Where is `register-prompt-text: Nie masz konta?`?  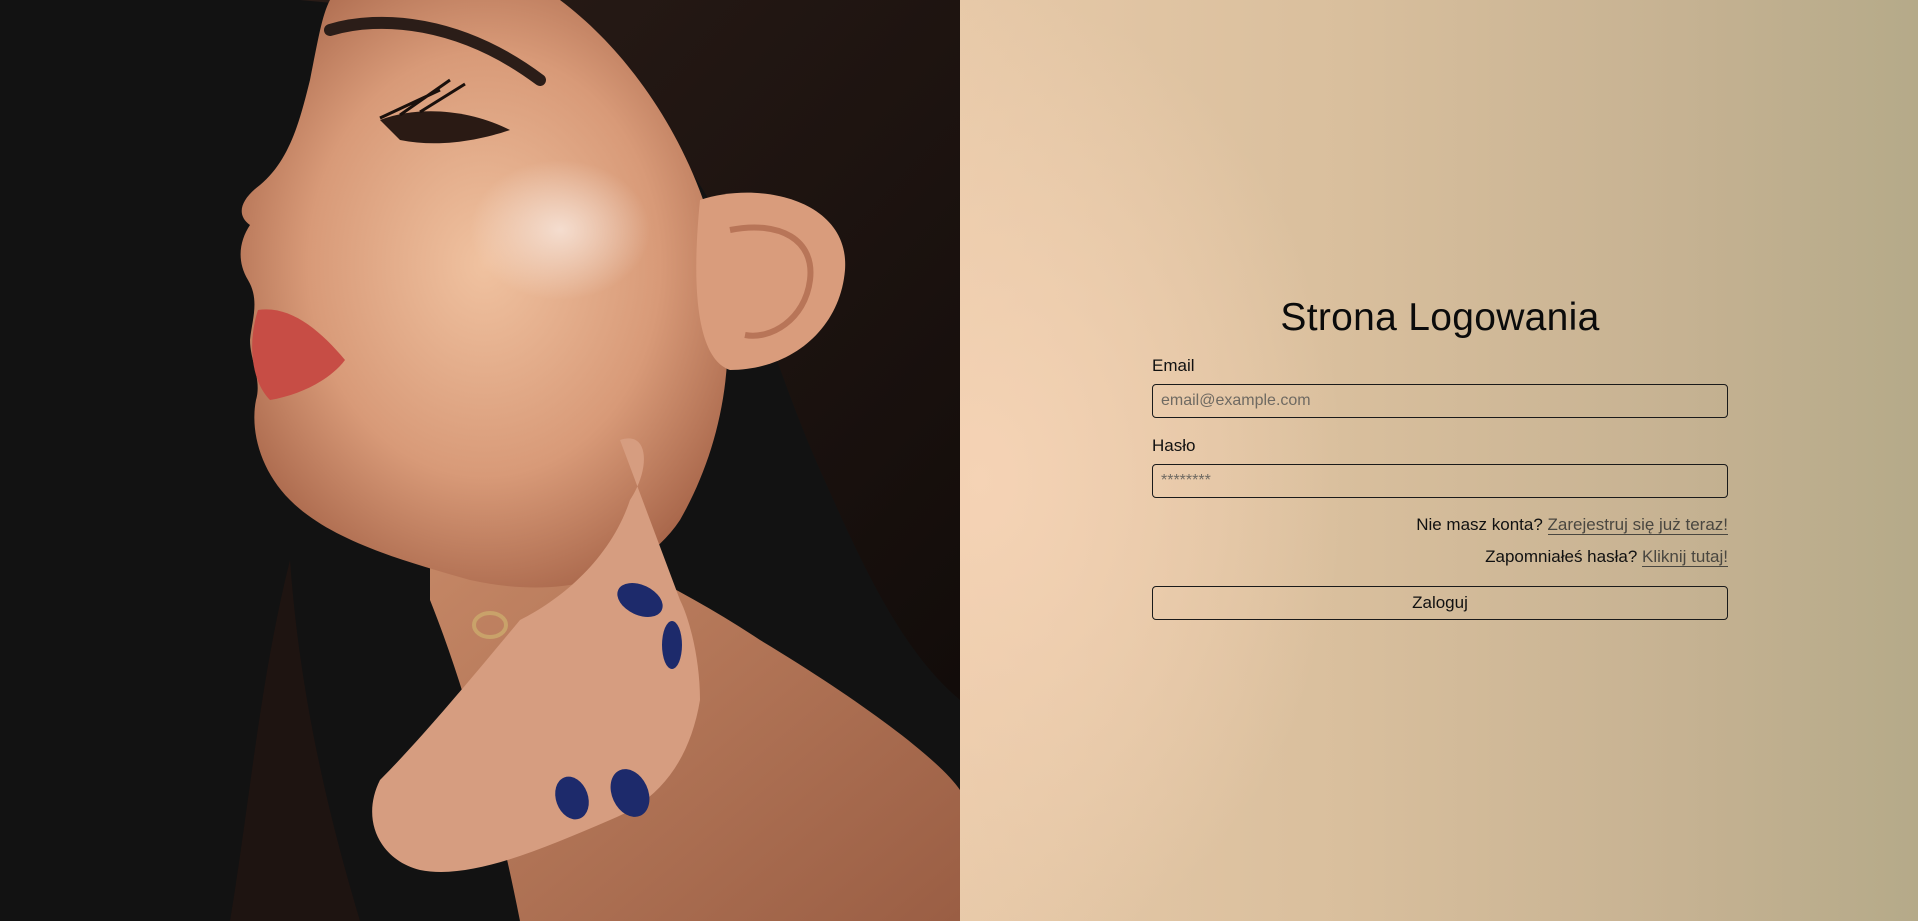
register-prompt-text: Nie masz konta? is located at coordinates (1479, 524).